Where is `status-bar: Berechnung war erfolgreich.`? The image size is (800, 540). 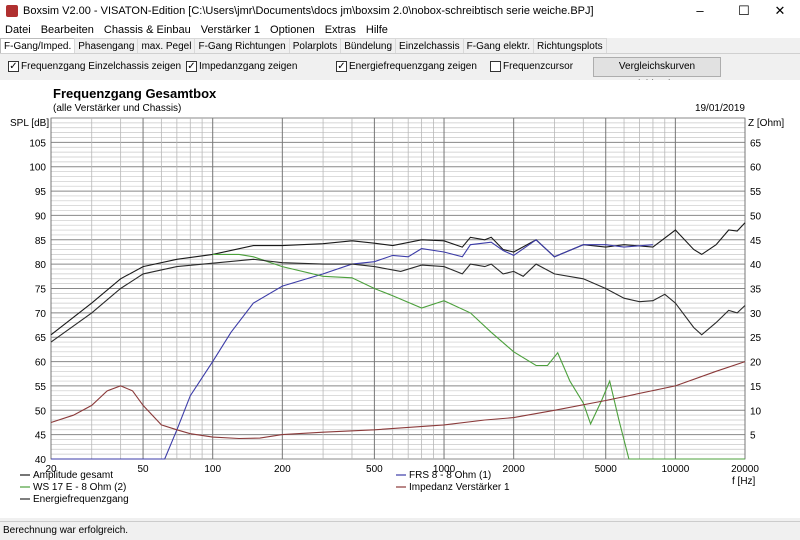
status-bar: Berechnung war erfolgreich. is located at coordinates (400, 530).